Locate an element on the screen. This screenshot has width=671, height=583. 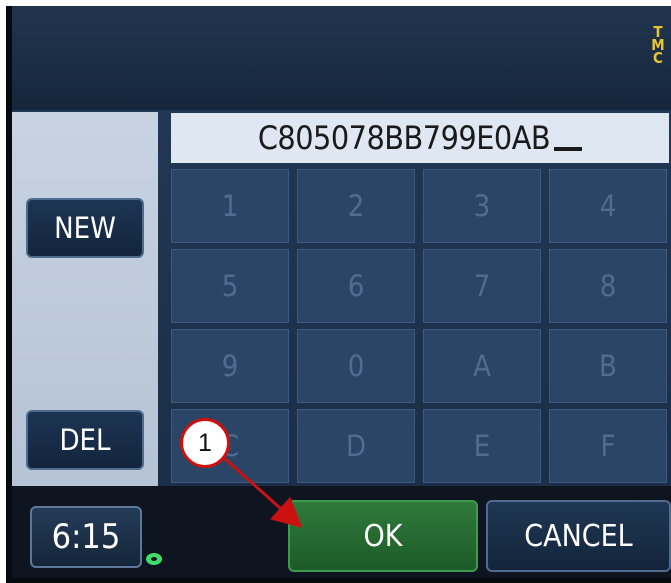
keypad-key: F is located at coordinates (608, 446).